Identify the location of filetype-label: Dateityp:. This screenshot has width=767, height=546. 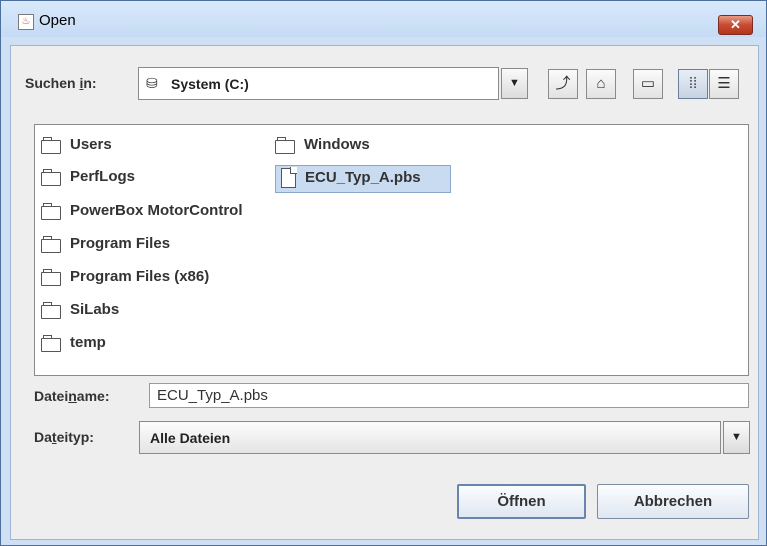
(64, 437).